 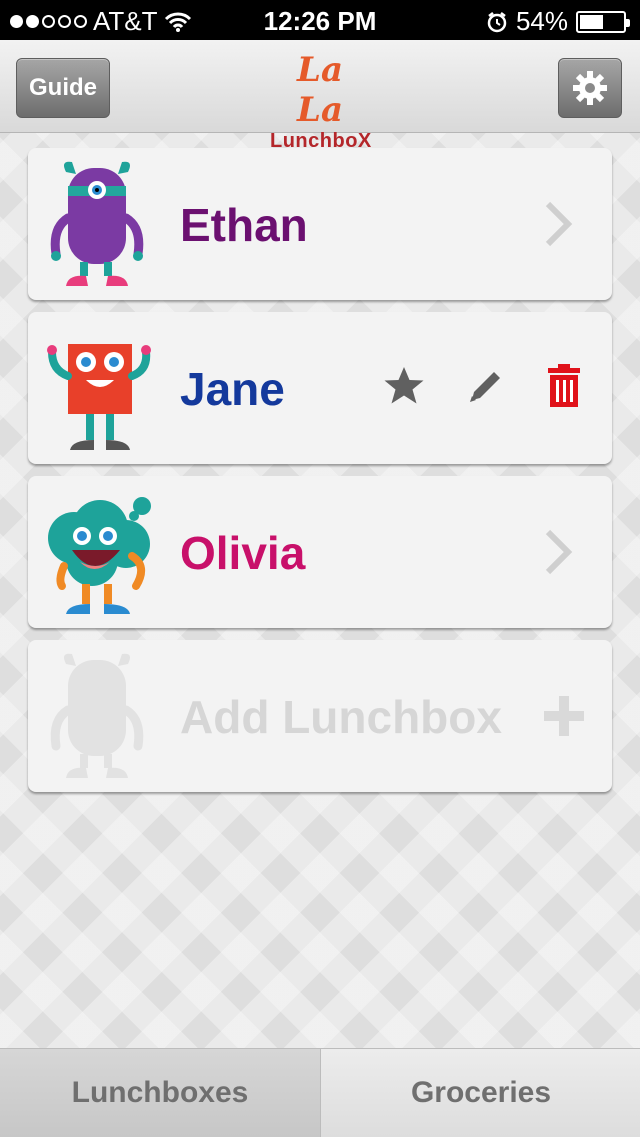 I want to click on star-icon, so click(x=404, y=386).